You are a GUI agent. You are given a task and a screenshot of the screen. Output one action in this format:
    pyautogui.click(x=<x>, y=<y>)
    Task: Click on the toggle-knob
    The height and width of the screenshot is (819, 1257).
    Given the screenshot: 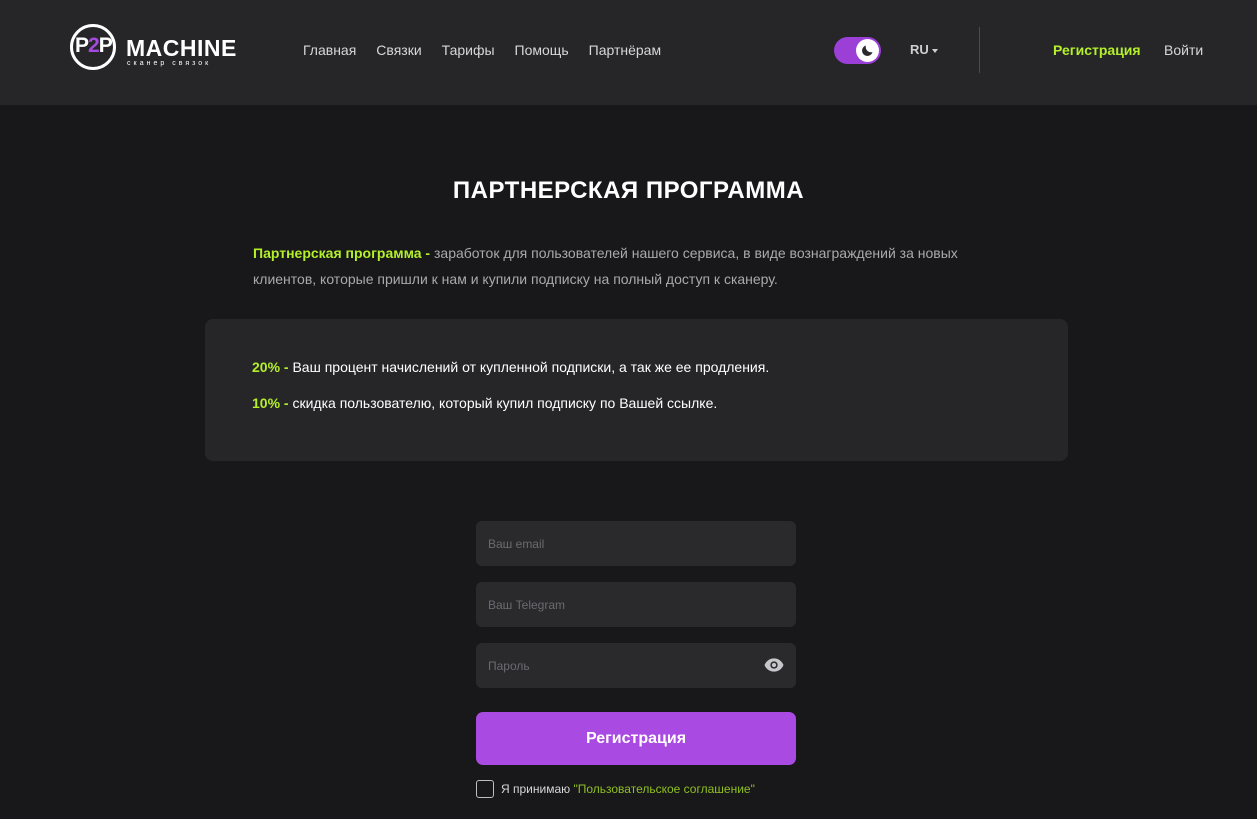 What is the action you would take?
    pyautogui.click(x=867, y=50)
    